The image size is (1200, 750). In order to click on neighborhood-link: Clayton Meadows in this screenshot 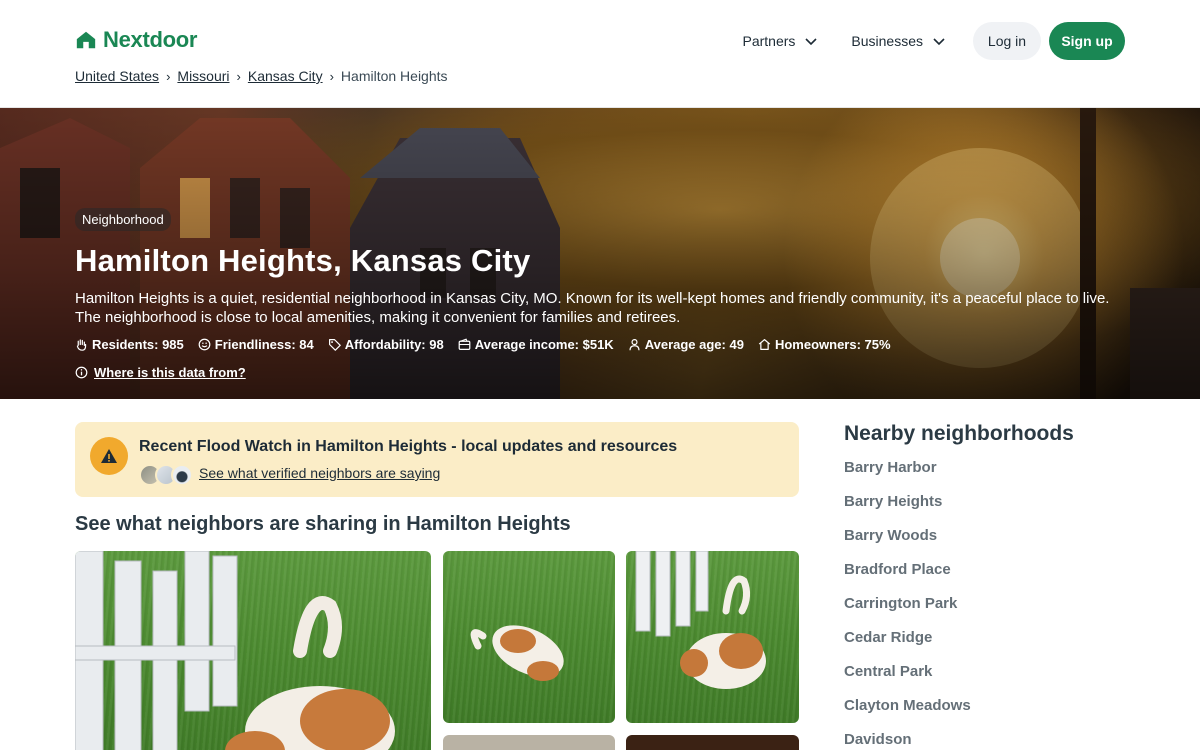, I will do `click(994, 714)`.